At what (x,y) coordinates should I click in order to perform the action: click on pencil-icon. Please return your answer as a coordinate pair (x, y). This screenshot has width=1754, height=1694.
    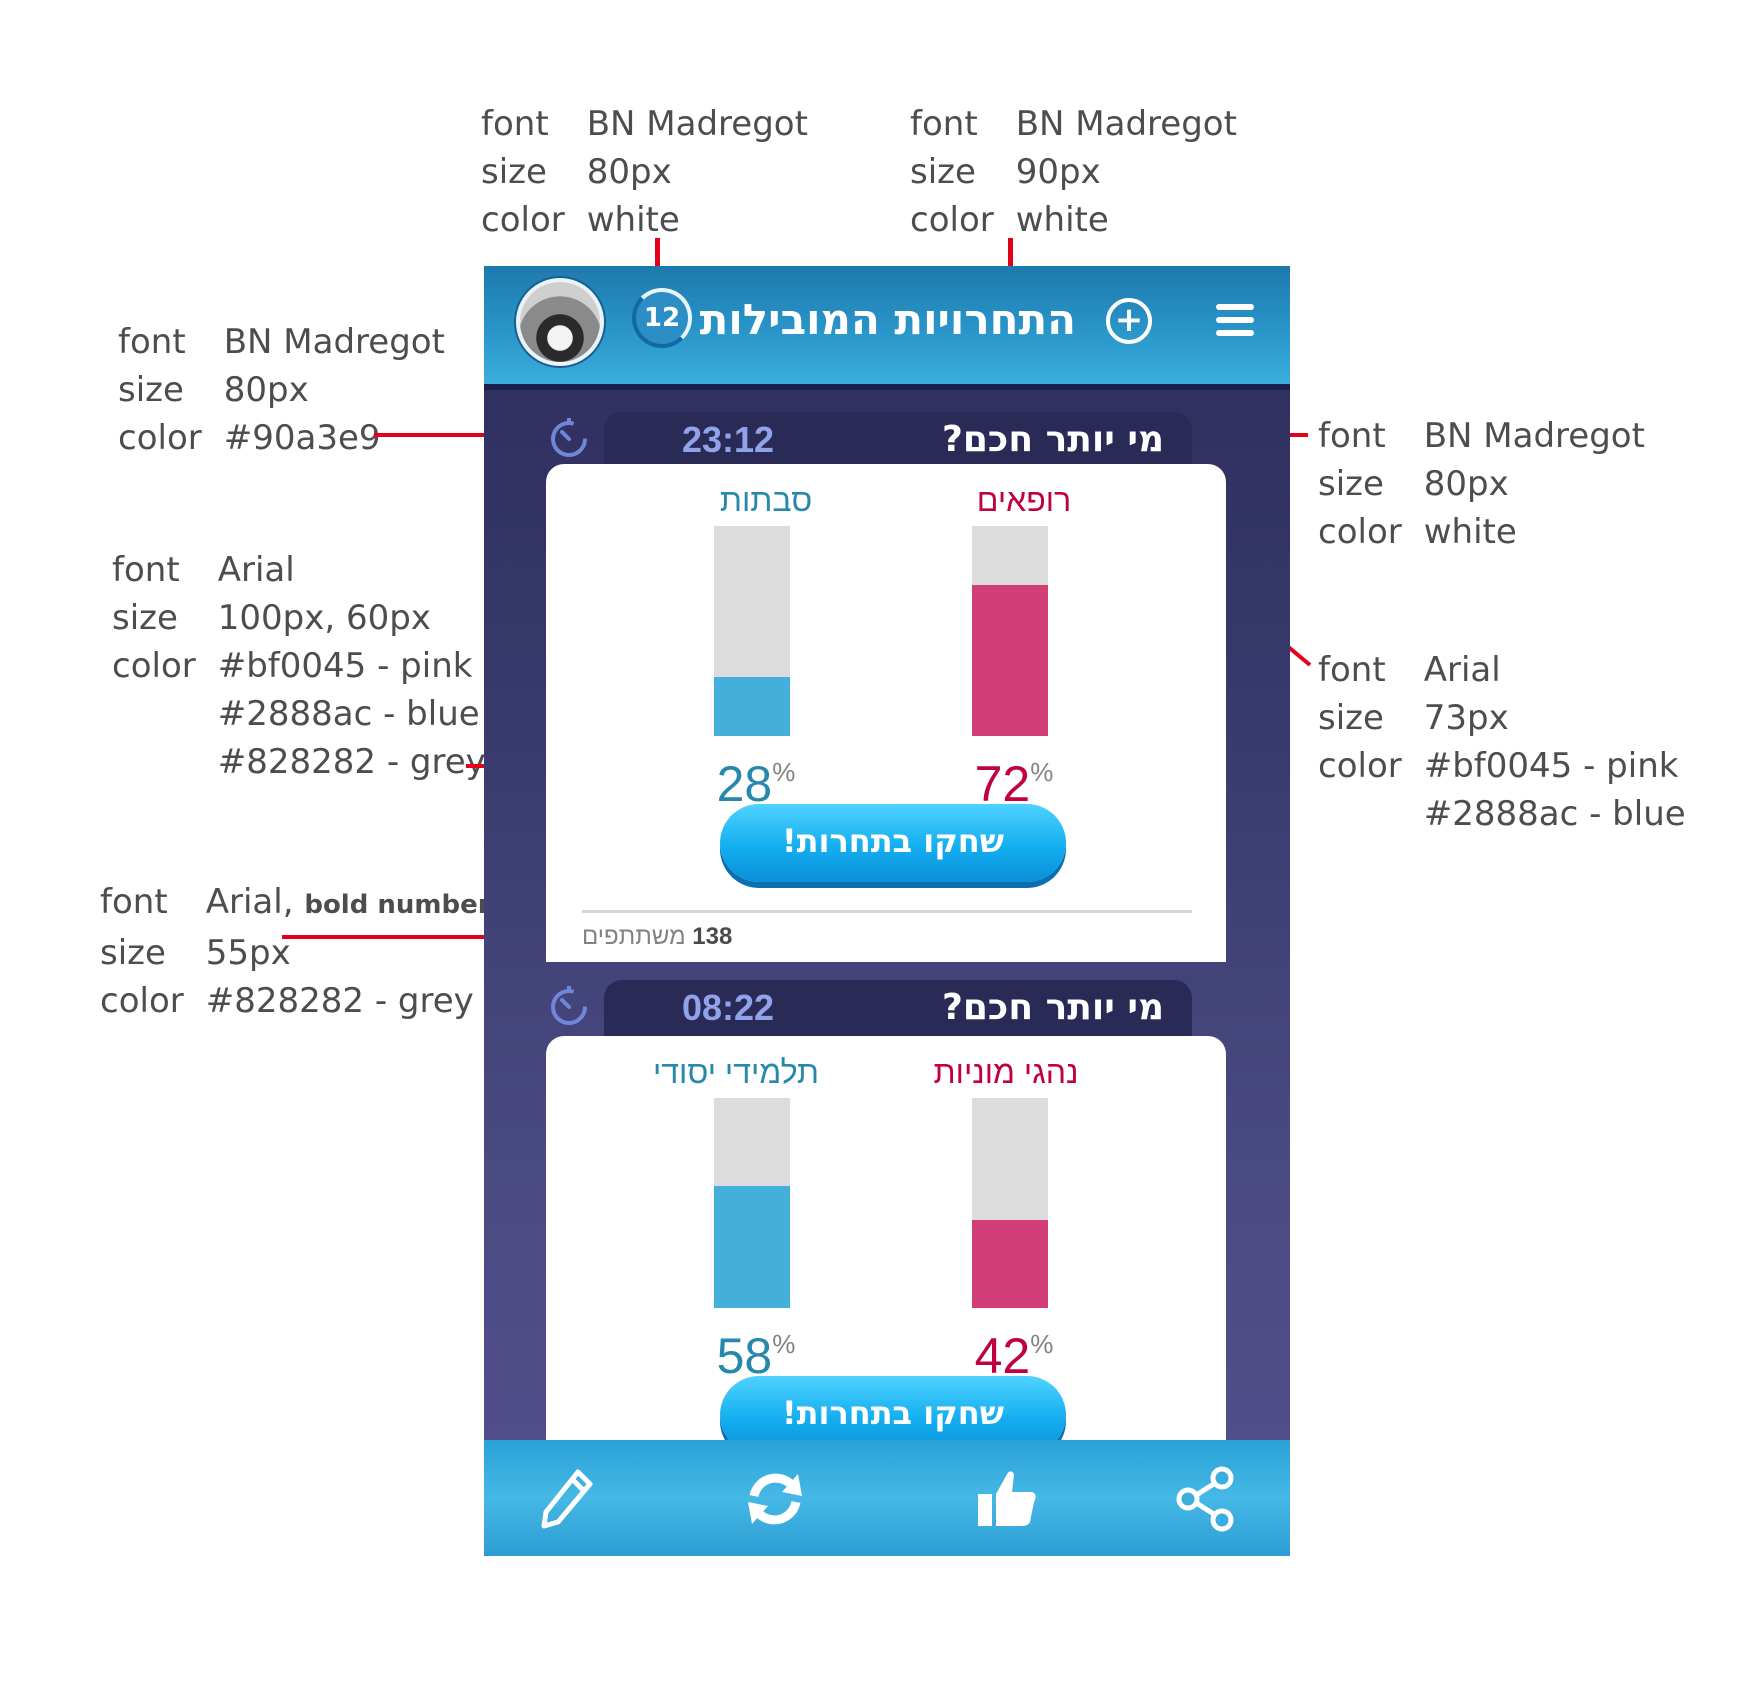
    Looking at the image, I should click on (567, 1499).